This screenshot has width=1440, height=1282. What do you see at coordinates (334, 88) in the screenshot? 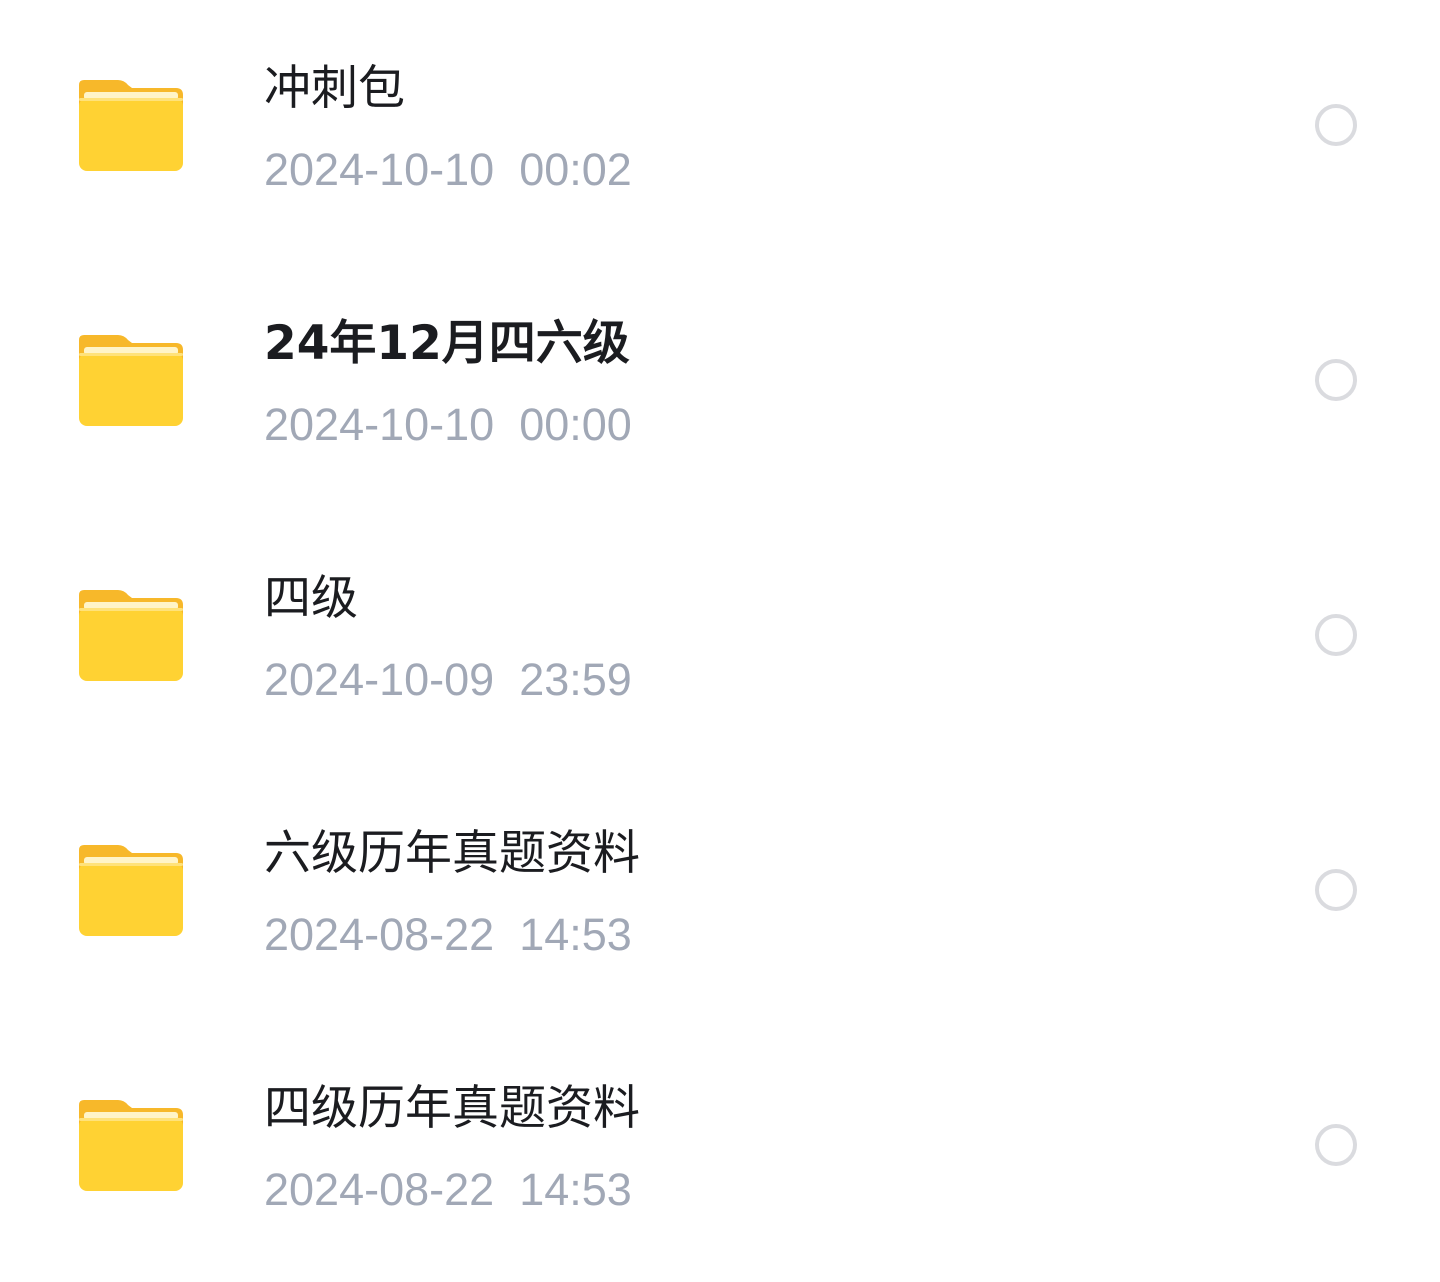
I see `folder-name: 冲刺包` at bounding box center [334, 88].